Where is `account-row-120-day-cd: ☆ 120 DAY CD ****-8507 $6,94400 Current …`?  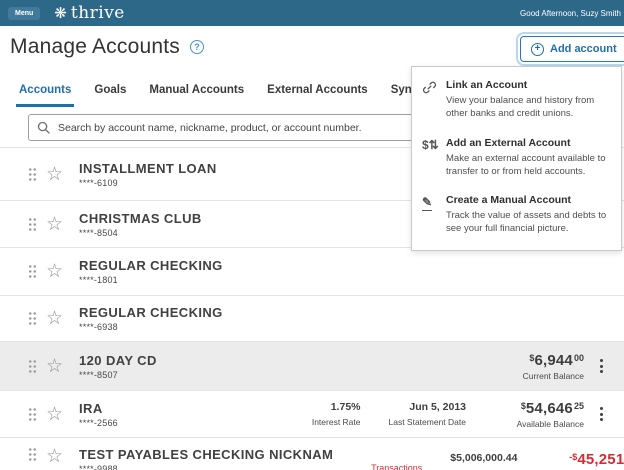 account-row-120-day-cd: ☆ 120 DAY CD ****-8507 $6,94400 Current … is located at coordinates (312, 365).